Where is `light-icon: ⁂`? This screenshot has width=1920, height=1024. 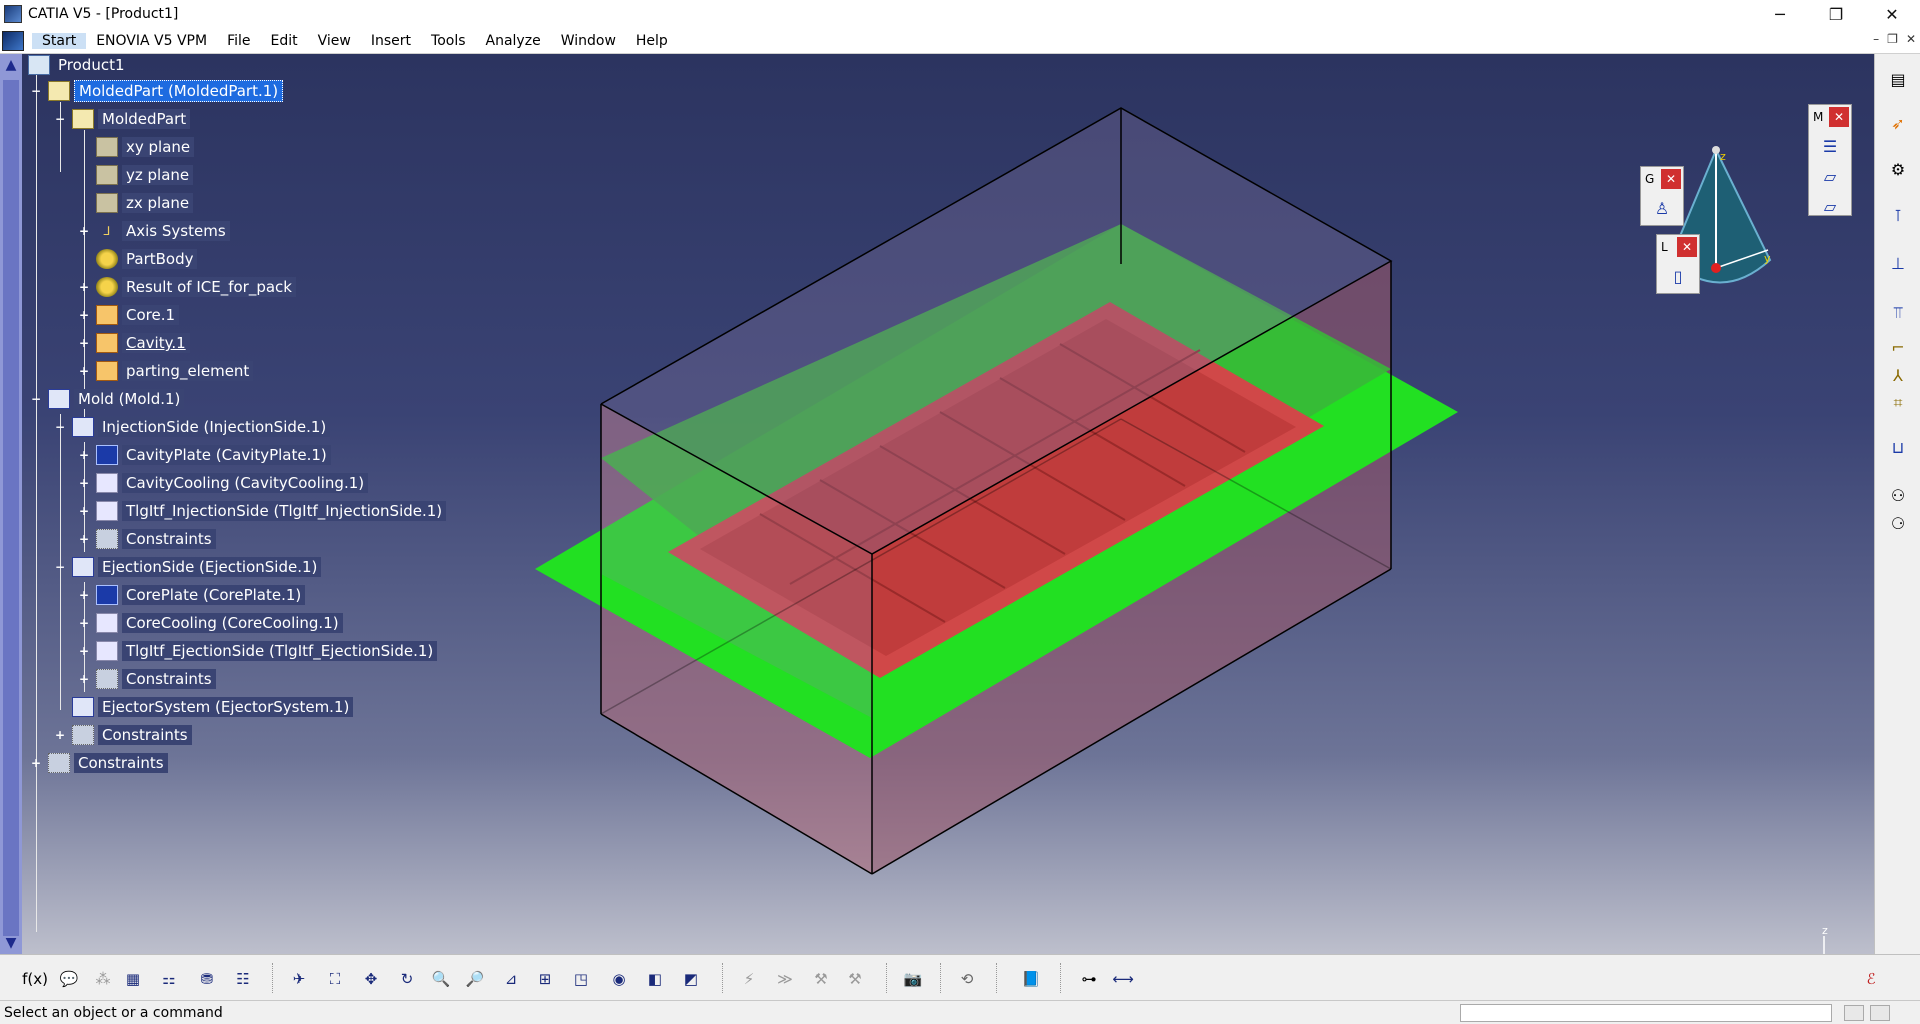
light-icon: ⁂ is located at coordinates (103, 979).